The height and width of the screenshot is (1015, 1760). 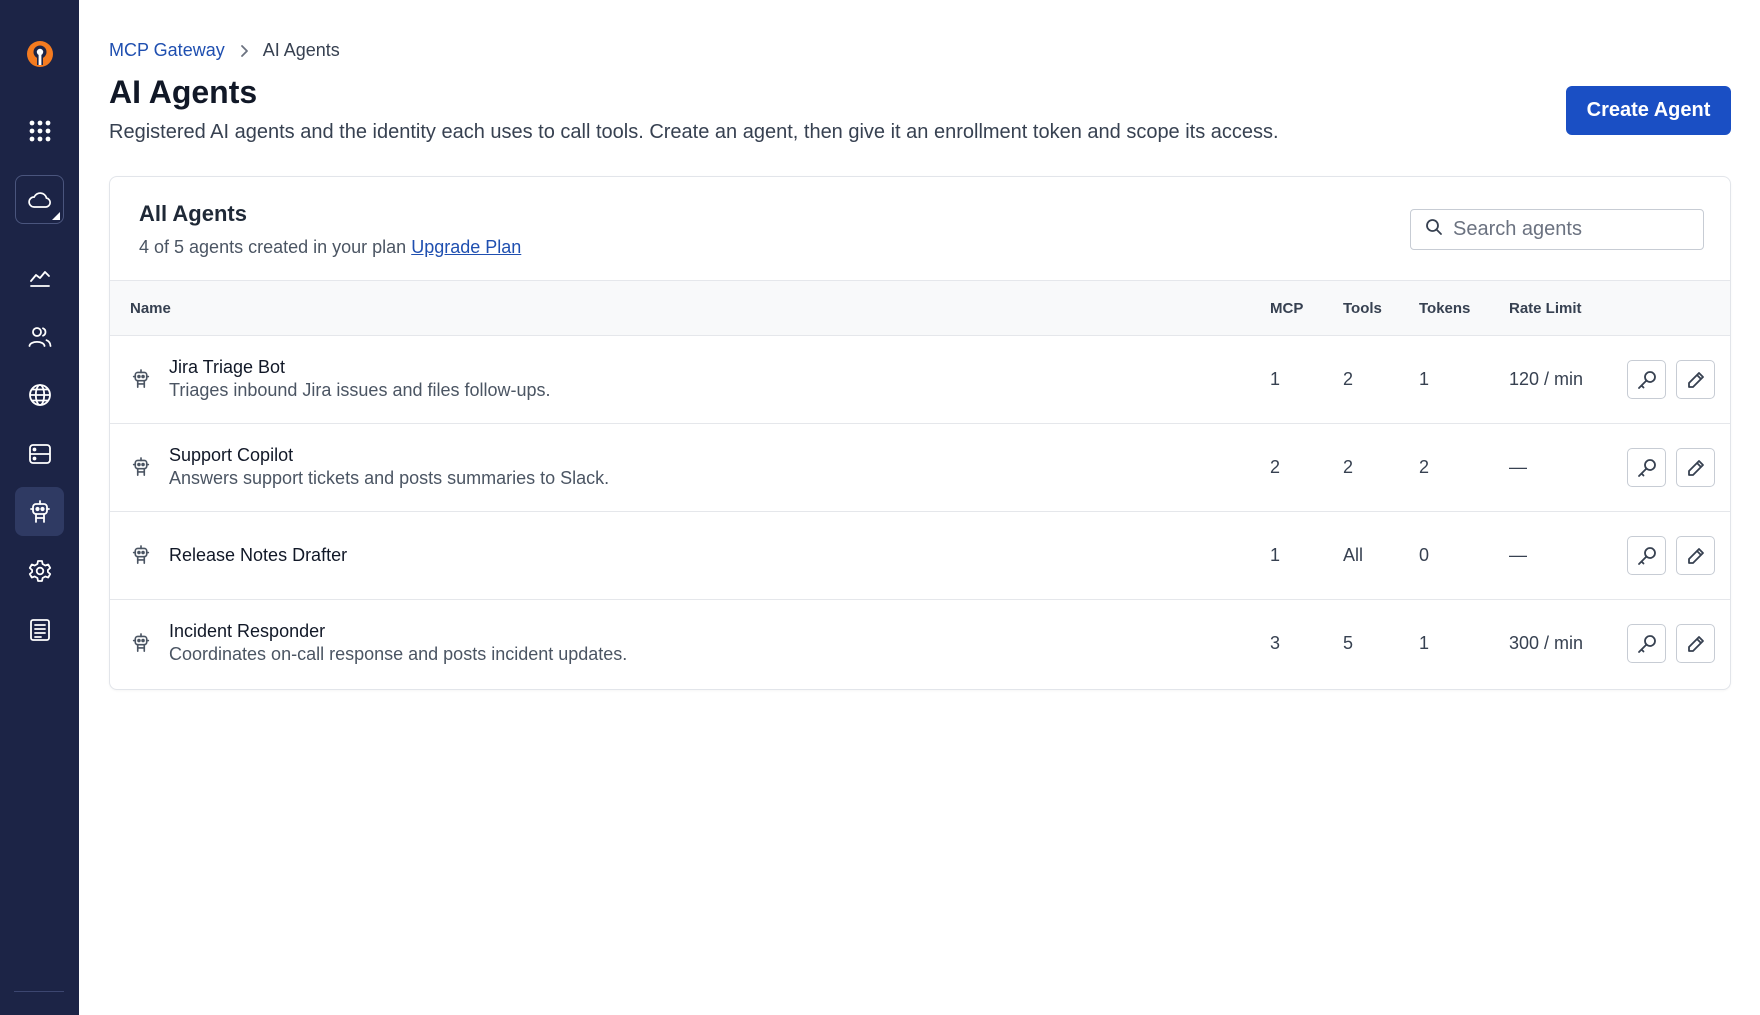 I want to click on upgrade-plan-link: Upgrade Plan, so click(x=466, y=247).